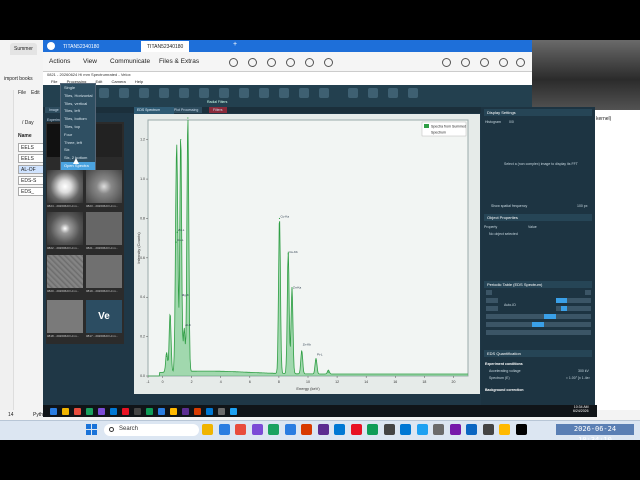 The width and height of the screenshot is (640, 480). What do you see at coordinates (78, 135) in the screenshot?
I see `dropdown-item: Four` at bounding box center [78, 135].